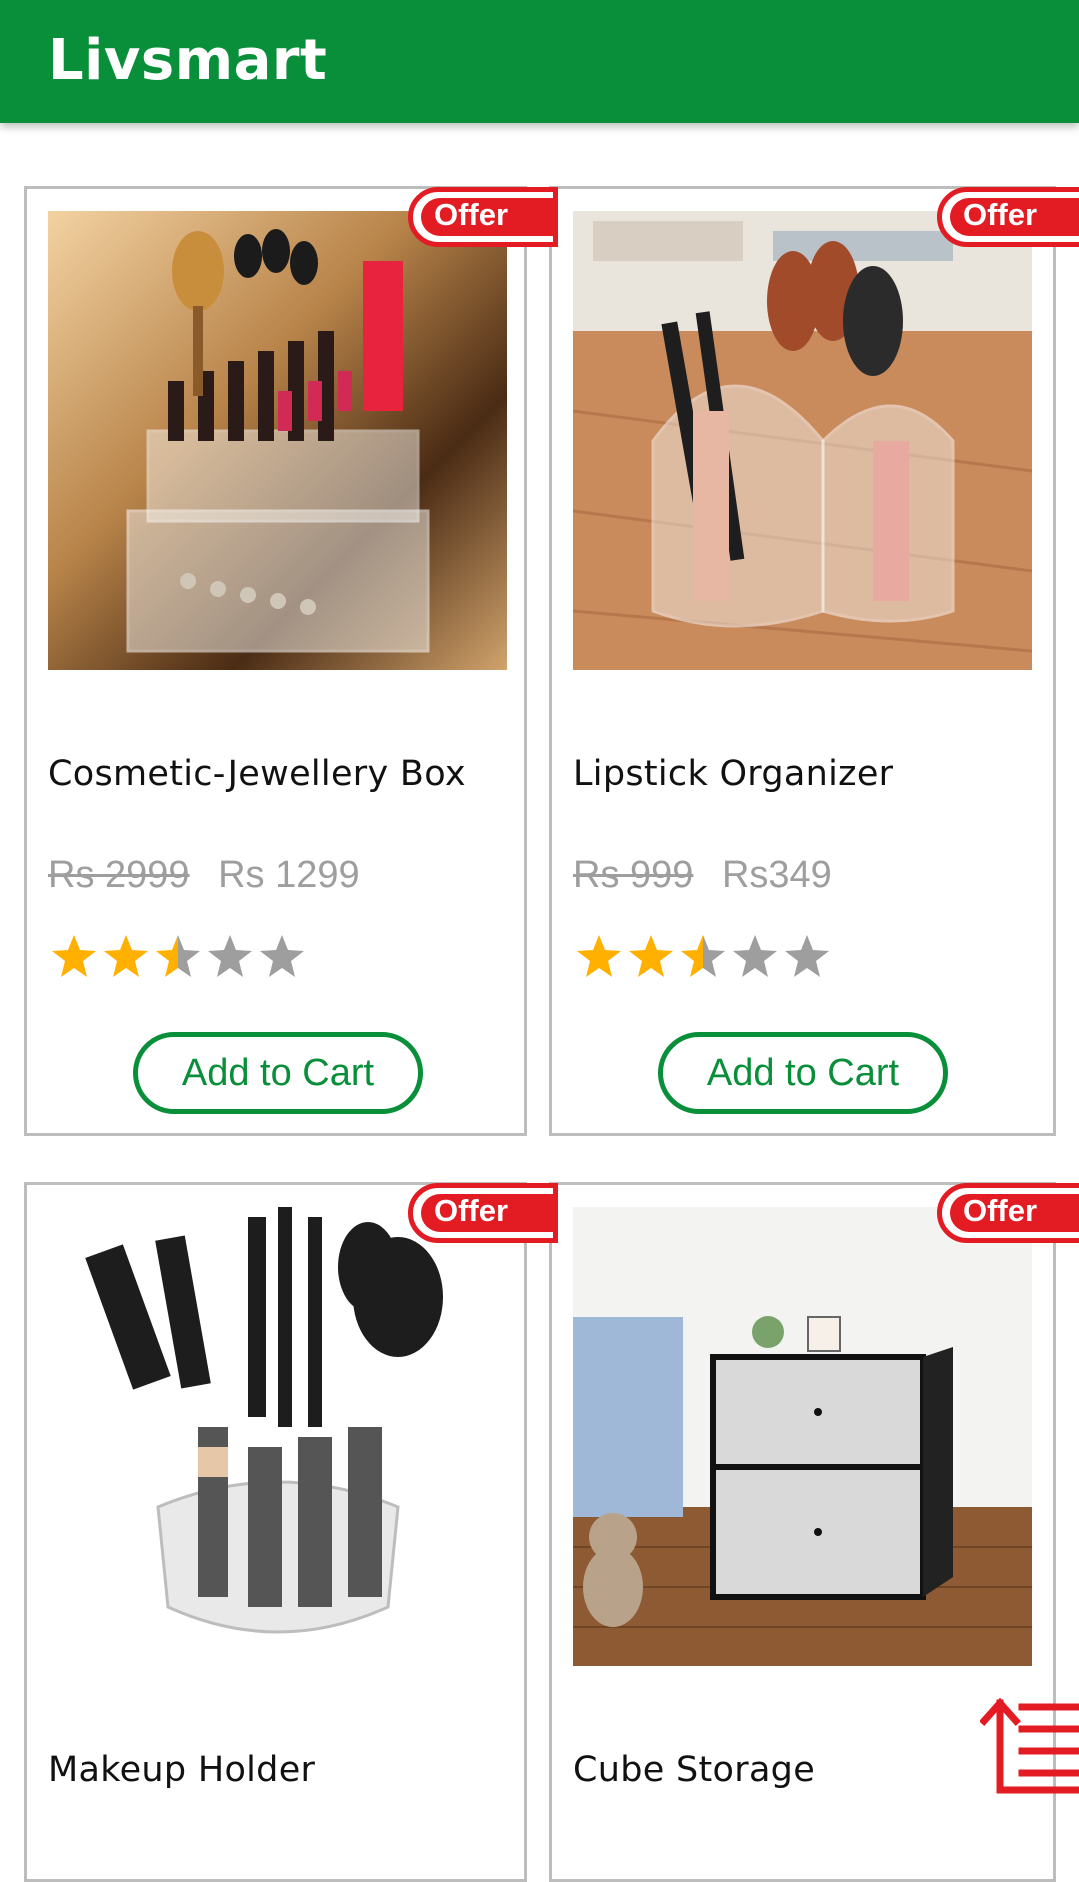 This screenshot has height=1882, width=1079. Describe the element at coordinates (277, 1436) in the screenshot. I see `product-image-makeup-holder` at that location.